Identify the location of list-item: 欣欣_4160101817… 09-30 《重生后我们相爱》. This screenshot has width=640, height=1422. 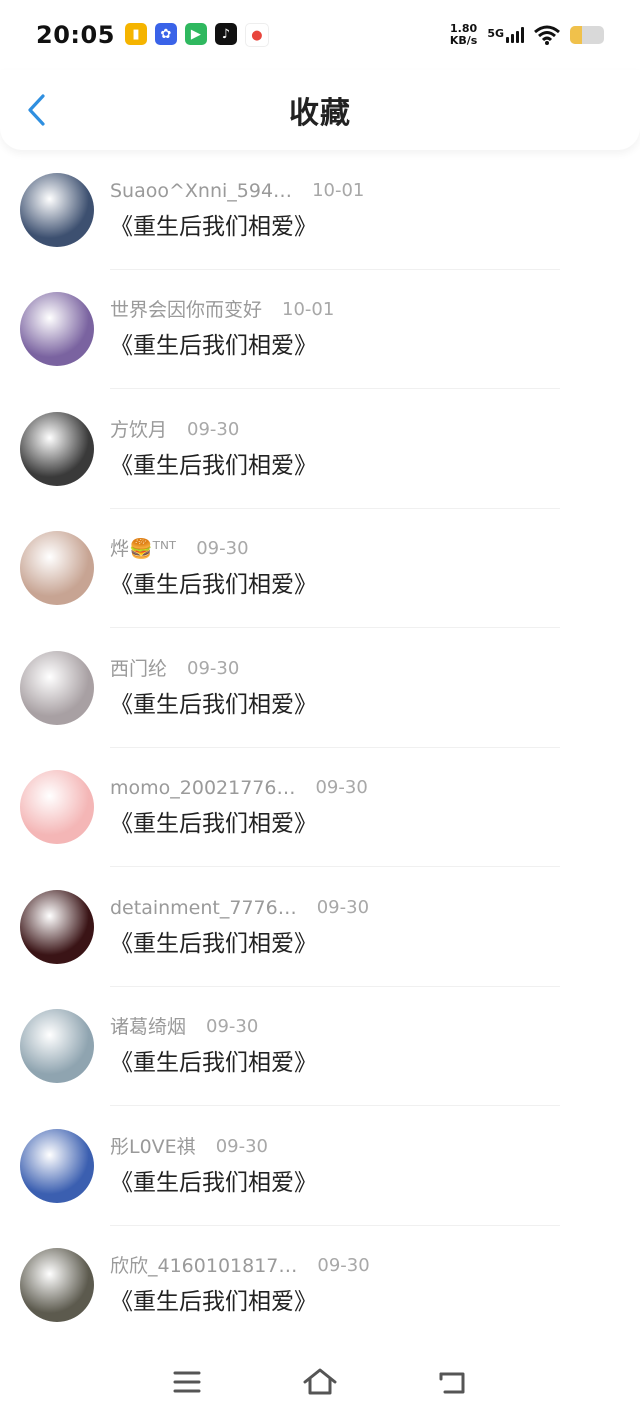
(320, 1286).